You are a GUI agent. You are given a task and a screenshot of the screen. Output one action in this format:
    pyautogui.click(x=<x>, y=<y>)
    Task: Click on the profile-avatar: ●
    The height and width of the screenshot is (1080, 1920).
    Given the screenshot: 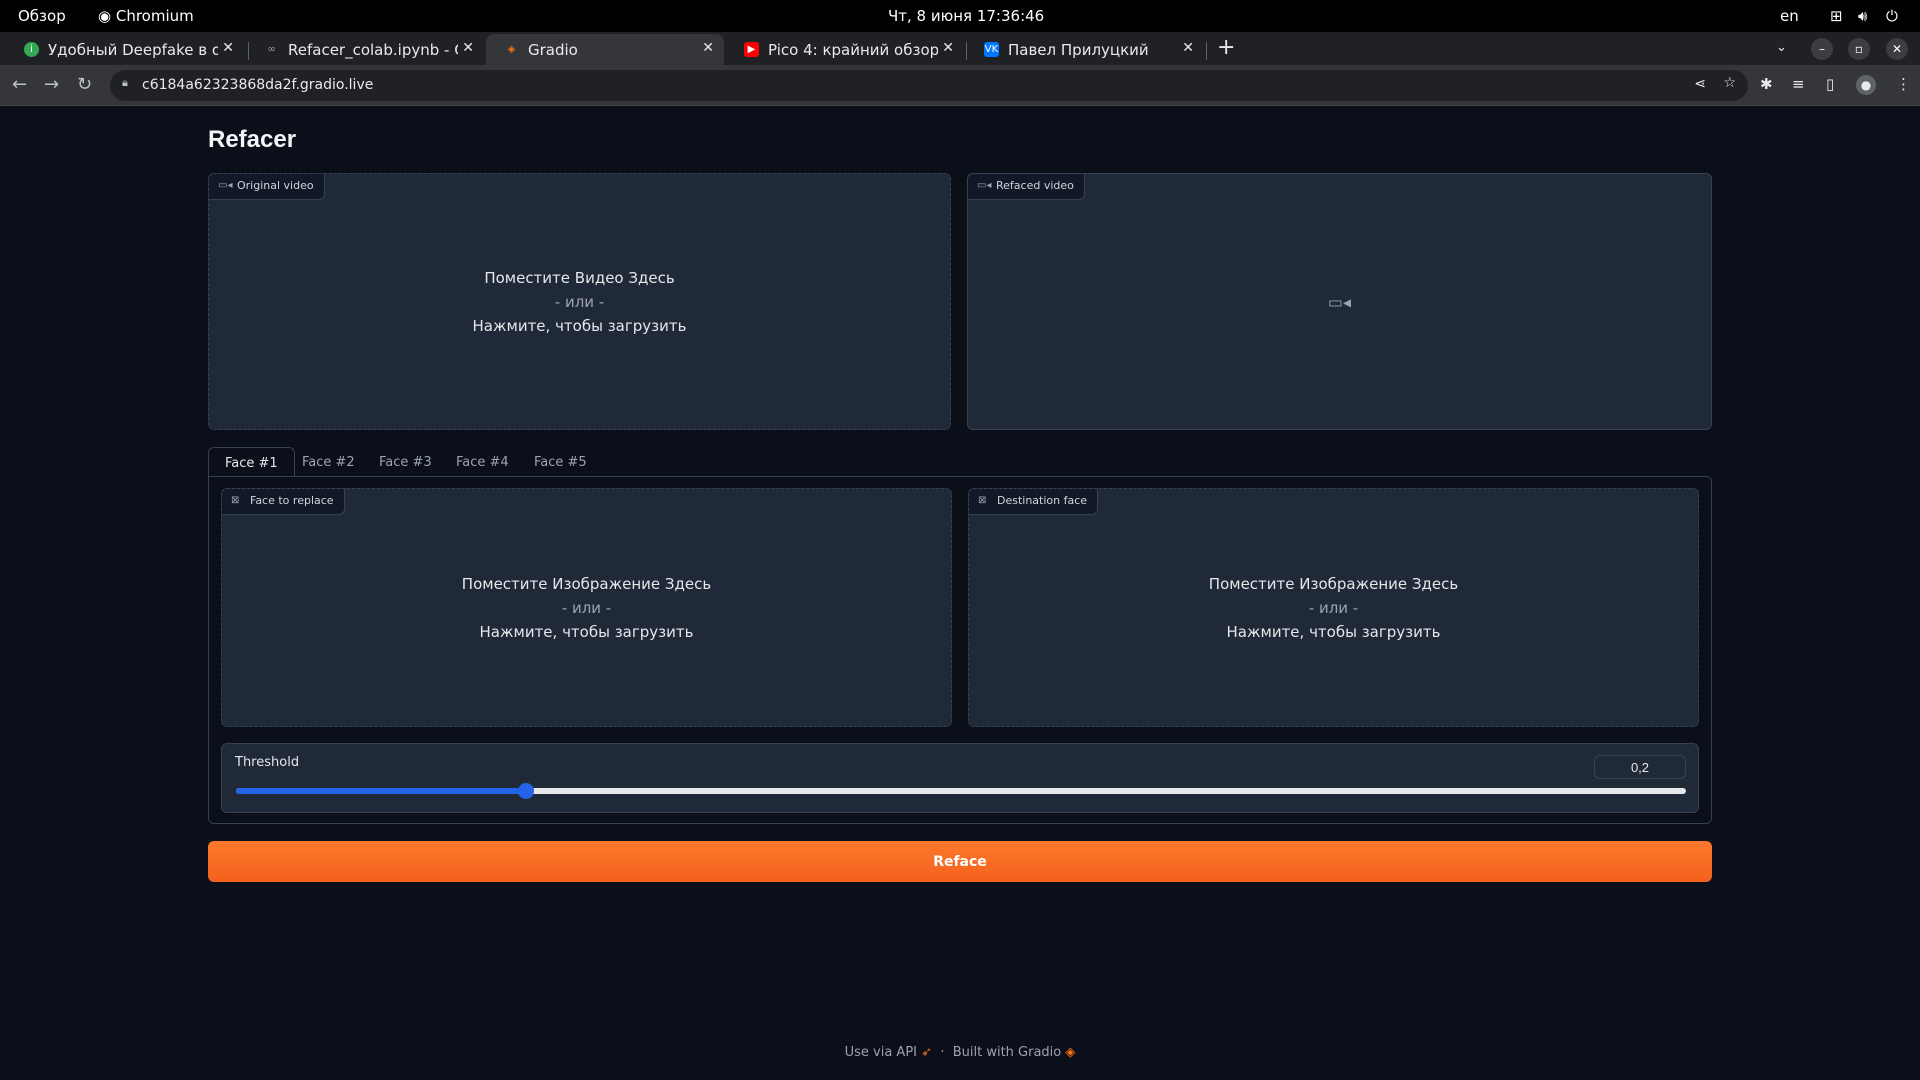 What is the action you would take?
    pyautogui.click(x=1866, y=85)
    